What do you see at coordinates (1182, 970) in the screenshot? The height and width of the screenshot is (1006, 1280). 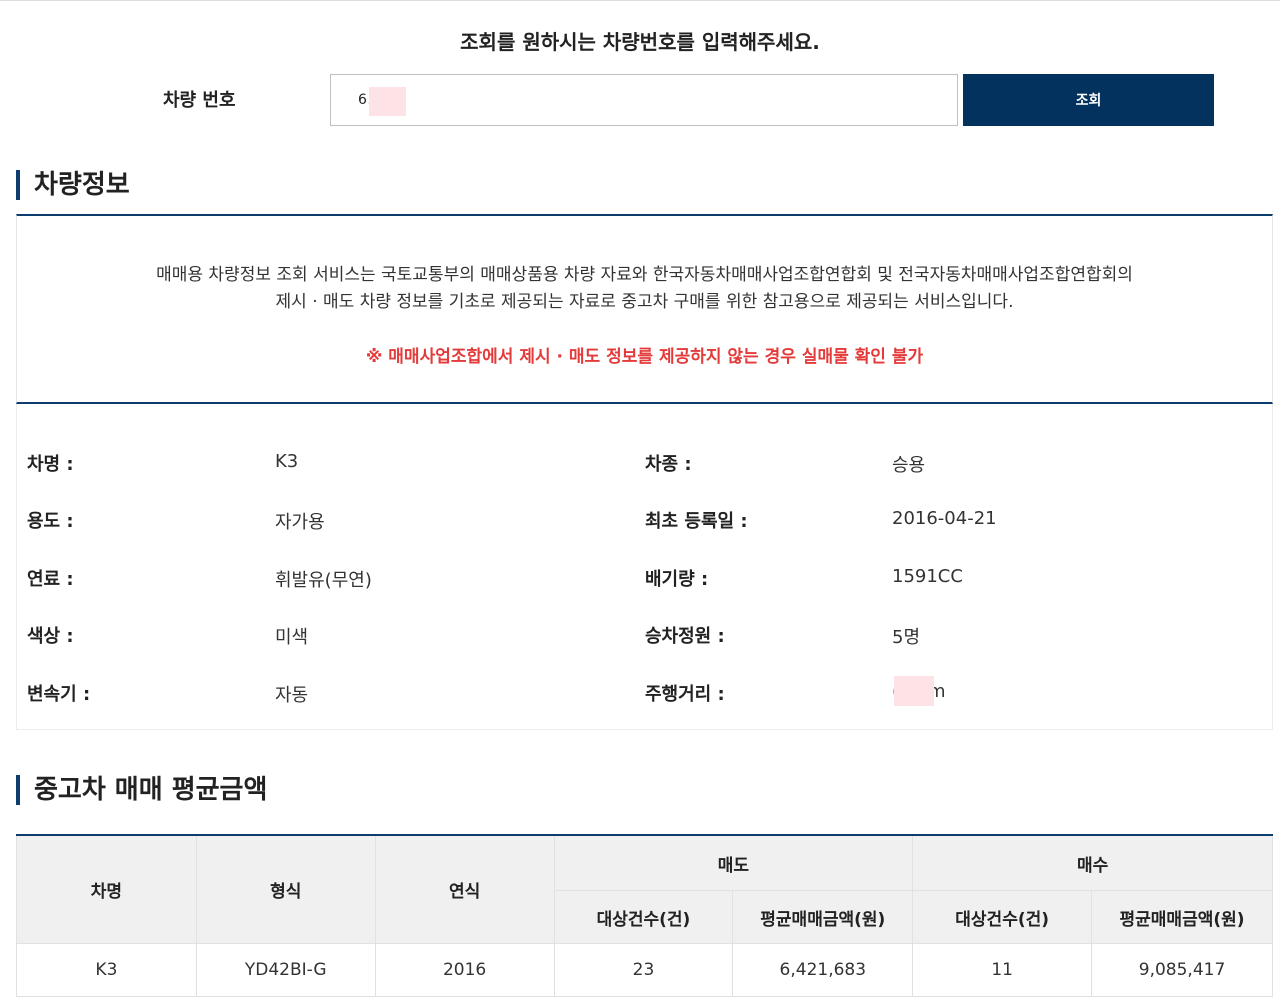 I see `cell-buy-avg: 9,085,417` at bounding box center [1182, 970].